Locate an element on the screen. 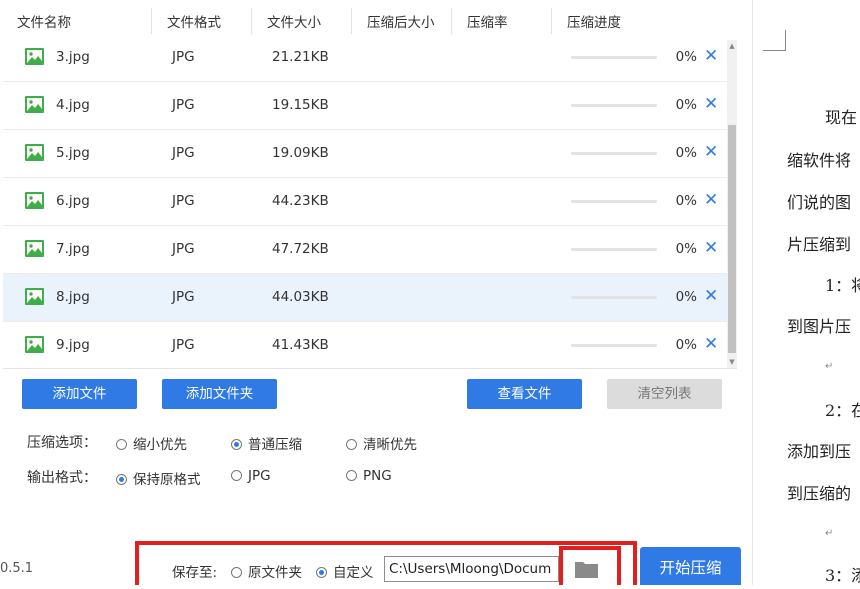  compress-option-smallest: 缩小优先 is located at coordinates (151, 443).